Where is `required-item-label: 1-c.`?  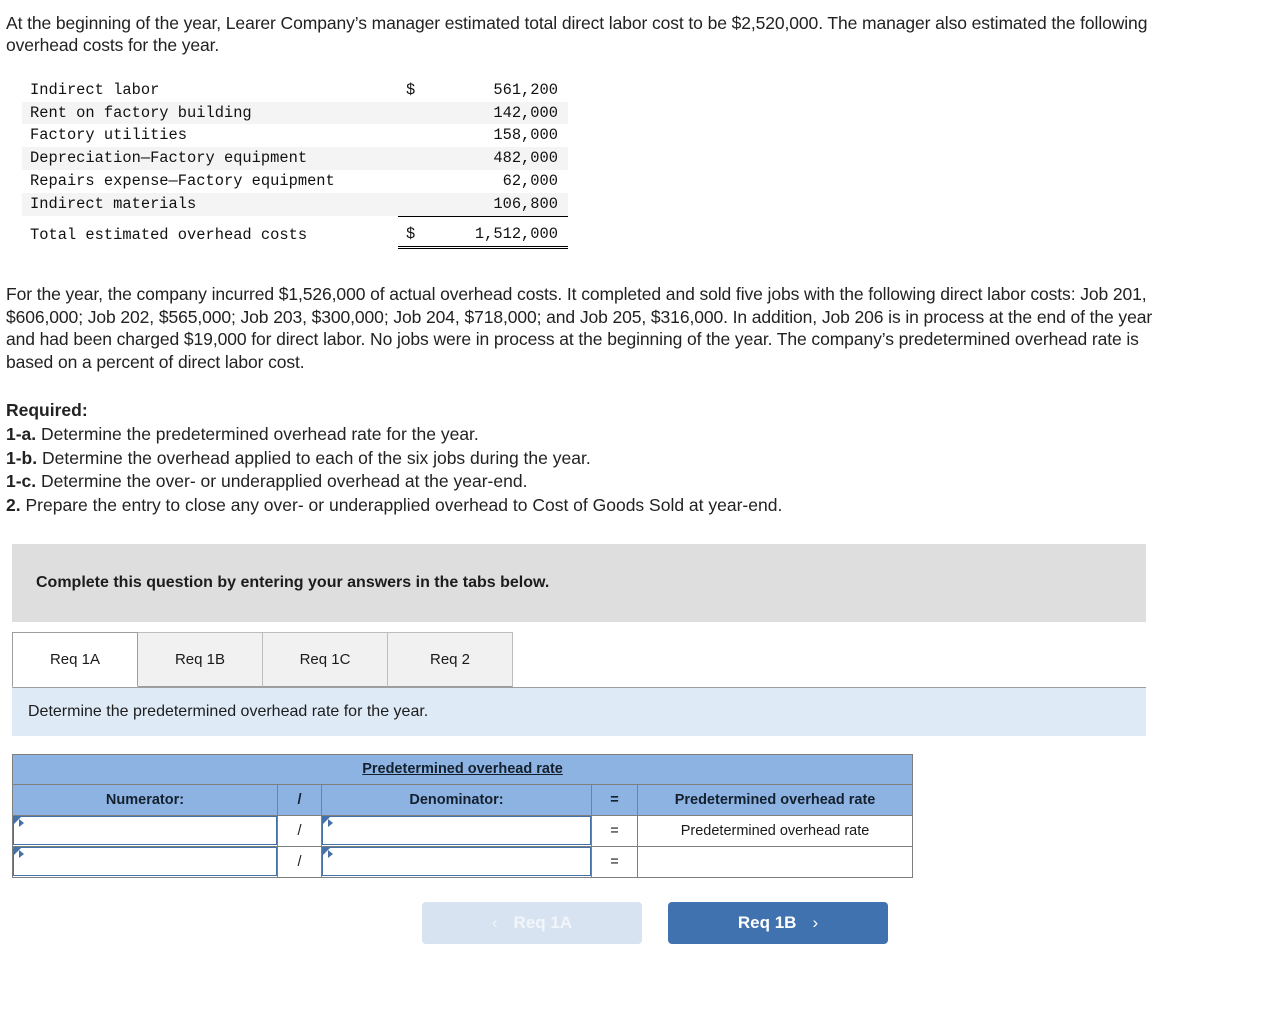 required-item-label: 1-c. is located at coordinates (21, 481).